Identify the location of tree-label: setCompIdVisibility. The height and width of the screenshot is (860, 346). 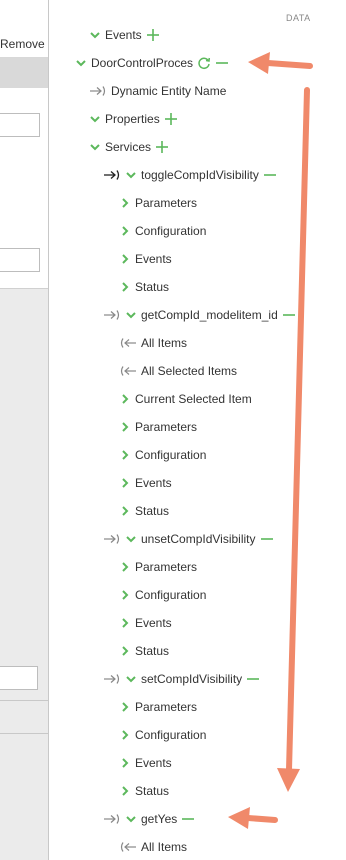
(192, 679).